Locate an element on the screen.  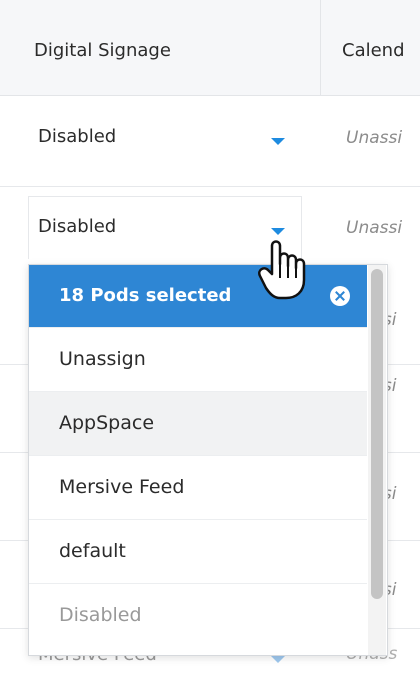
selection-header: 18 Pods selected is located at coordinates (198, 296).